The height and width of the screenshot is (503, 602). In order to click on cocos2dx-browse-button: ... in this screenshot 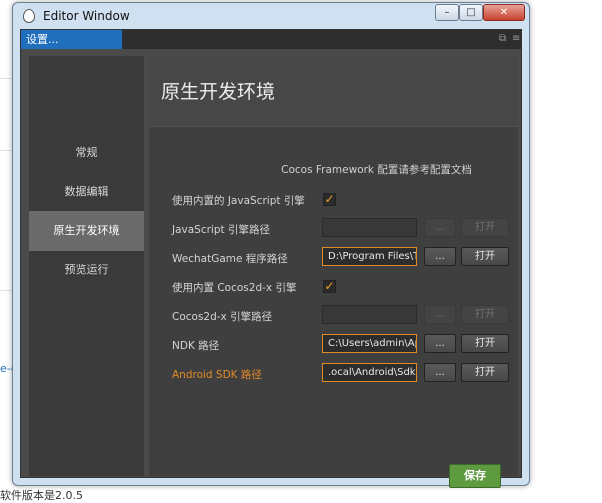, I will do `click(440, 314)`.